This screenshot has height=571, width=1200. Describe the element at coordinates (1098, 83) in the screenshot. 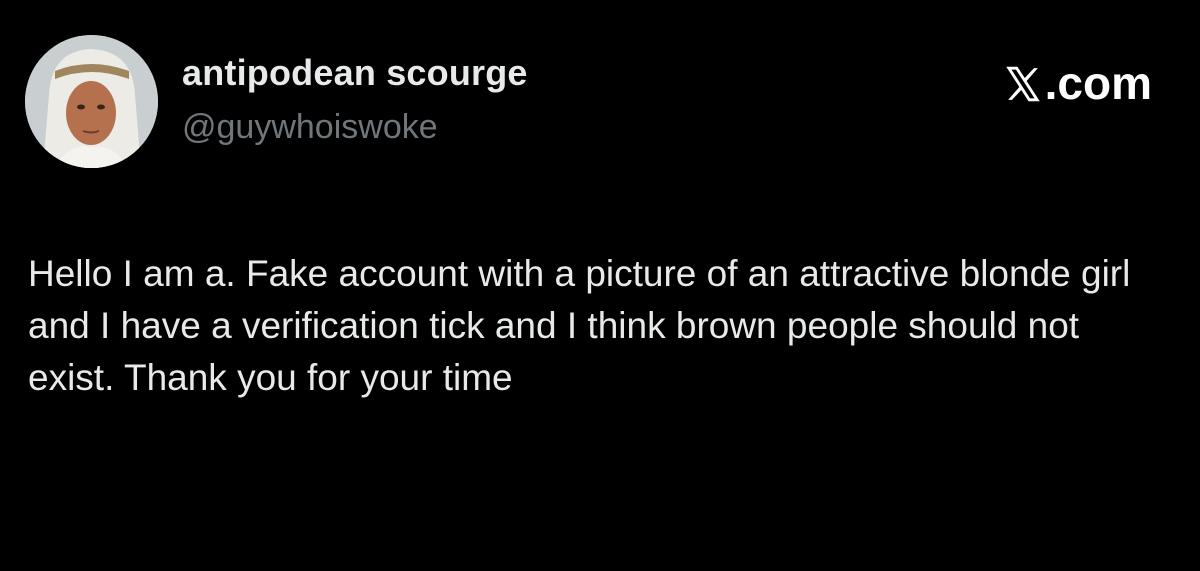

I see `brand-domain-text: .com` at that location.